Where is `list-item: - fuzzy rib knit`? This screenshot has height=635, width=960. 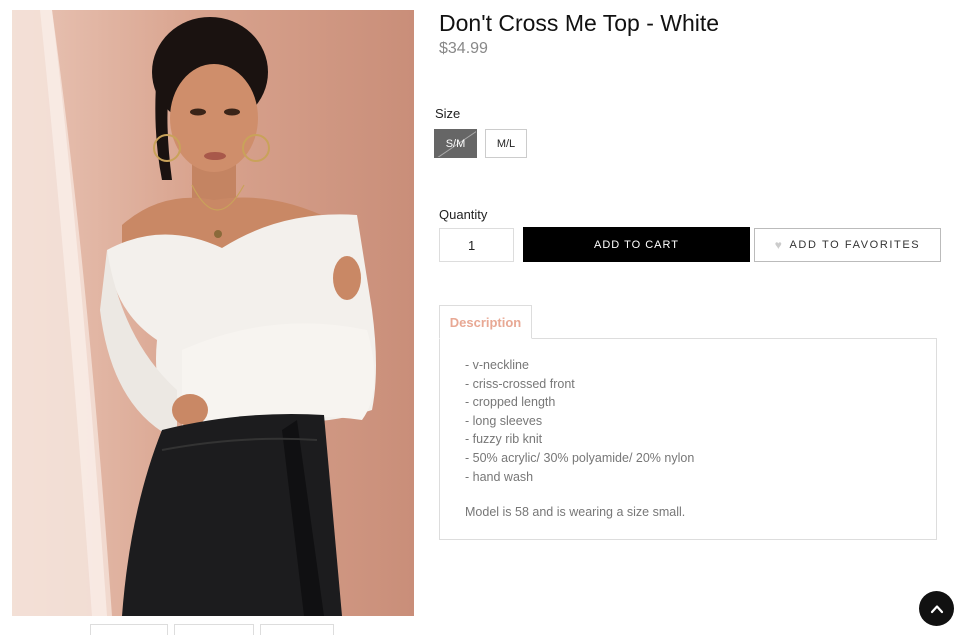
list-item: - fuzzy rib knit is located at coordinates (504, 439).